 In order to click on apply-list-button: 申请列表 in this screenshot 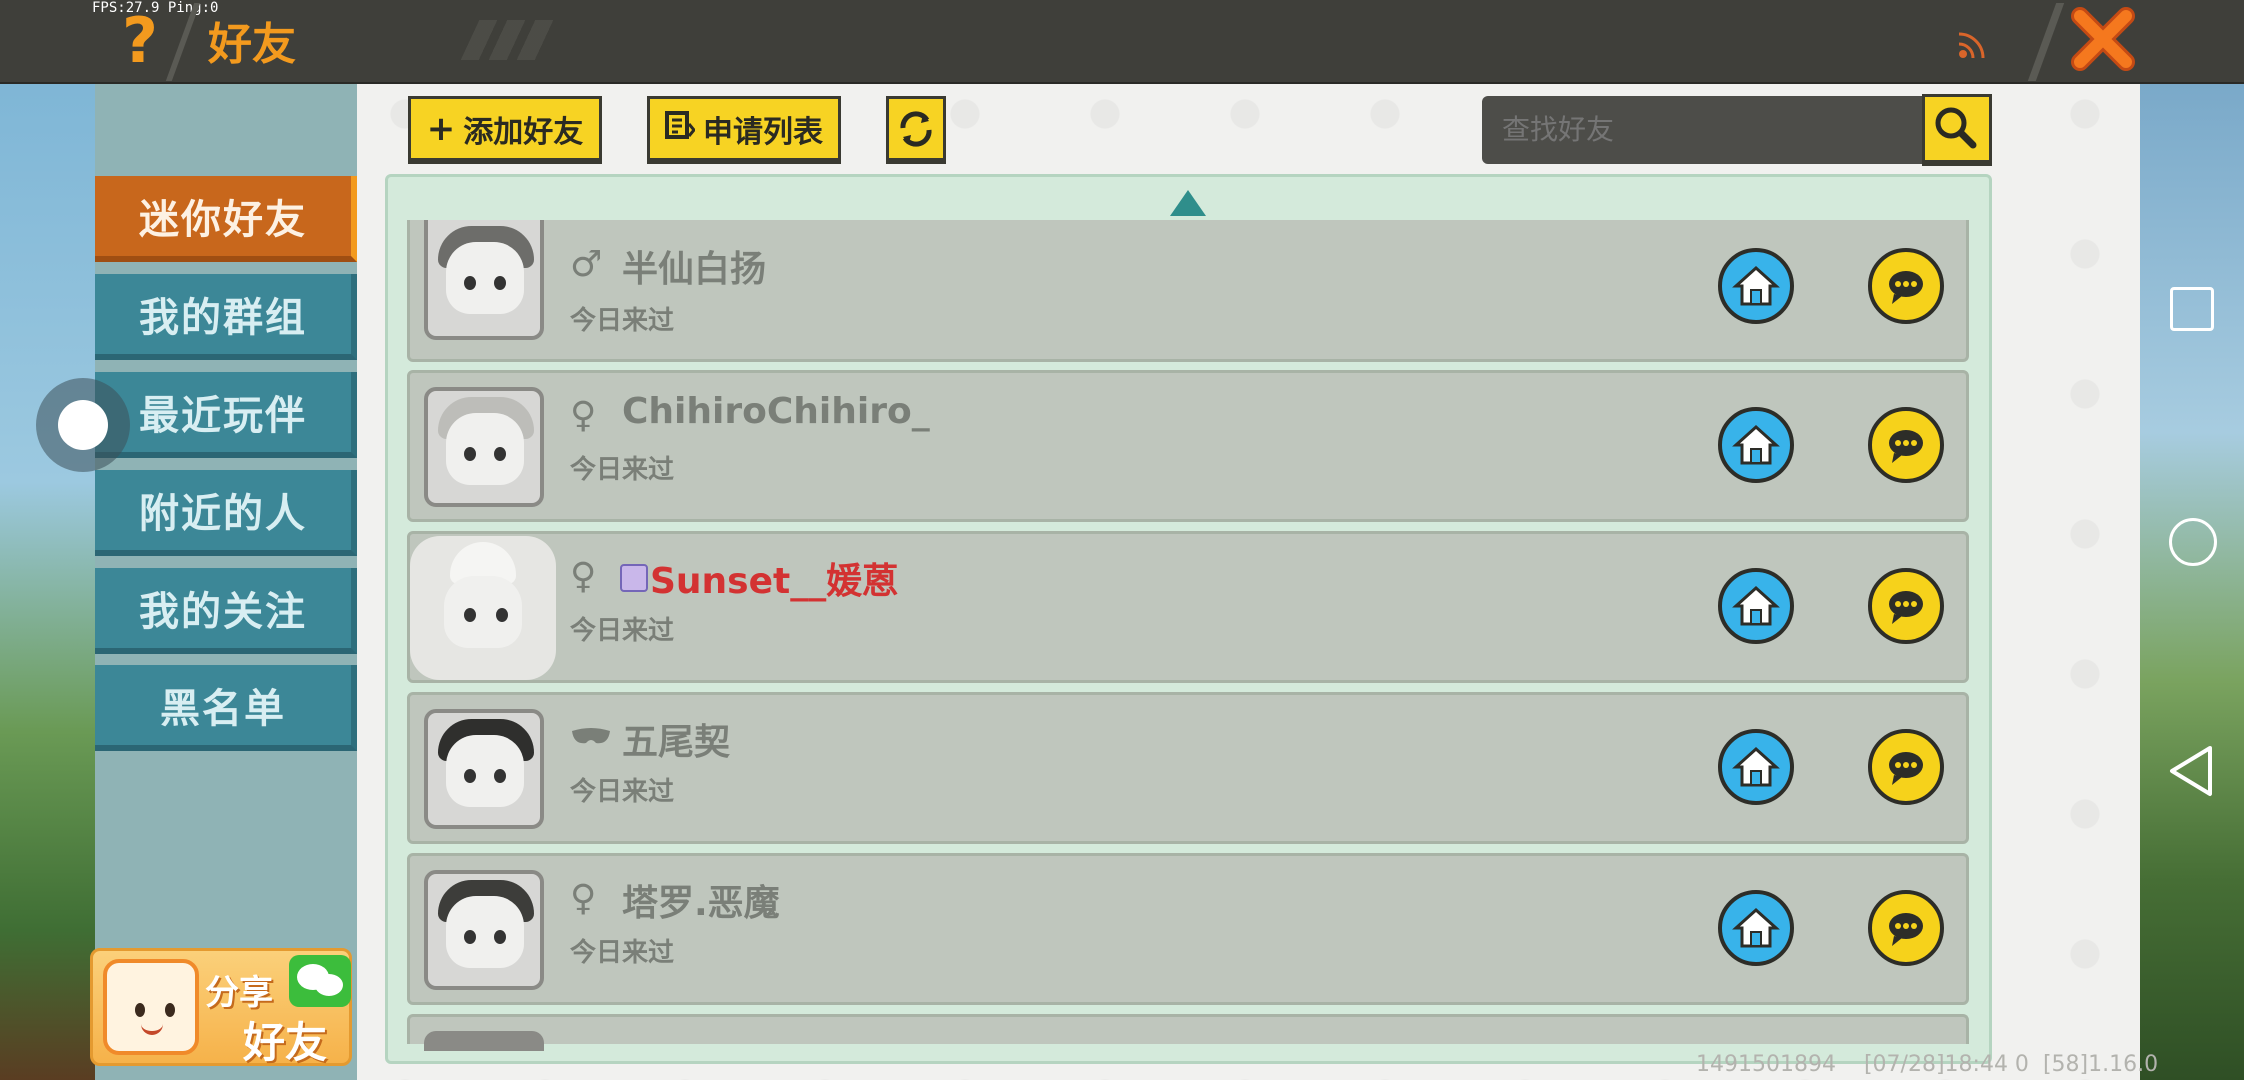, I will do `click(744, 130)`.